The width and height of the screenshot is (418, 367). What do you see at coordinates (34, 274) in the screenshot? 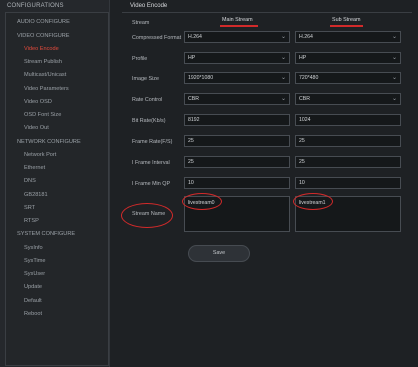
I see `sidebar-item-sysuser: SysUser` at bounding box center [34, 274].